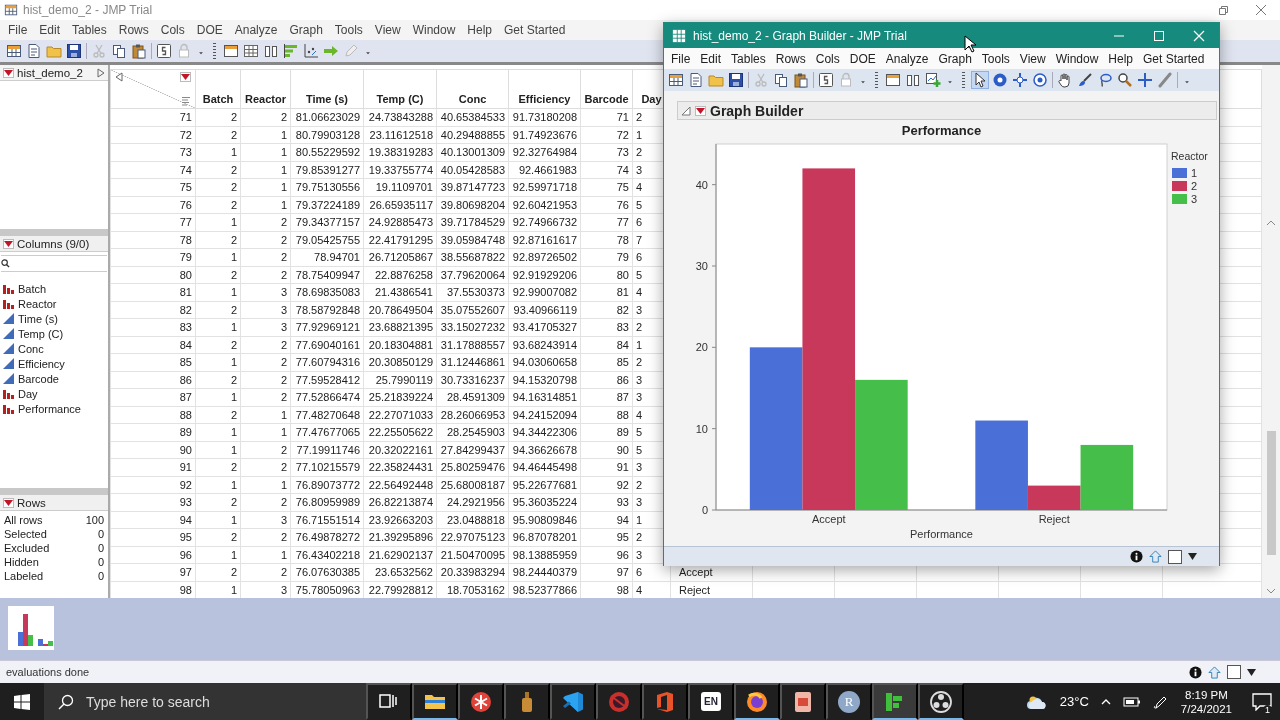 This screenshot has width=1280, height=720. Describe the element at coordinates (651, 99) in the screenshot. I see `column-header: Day` at that location.